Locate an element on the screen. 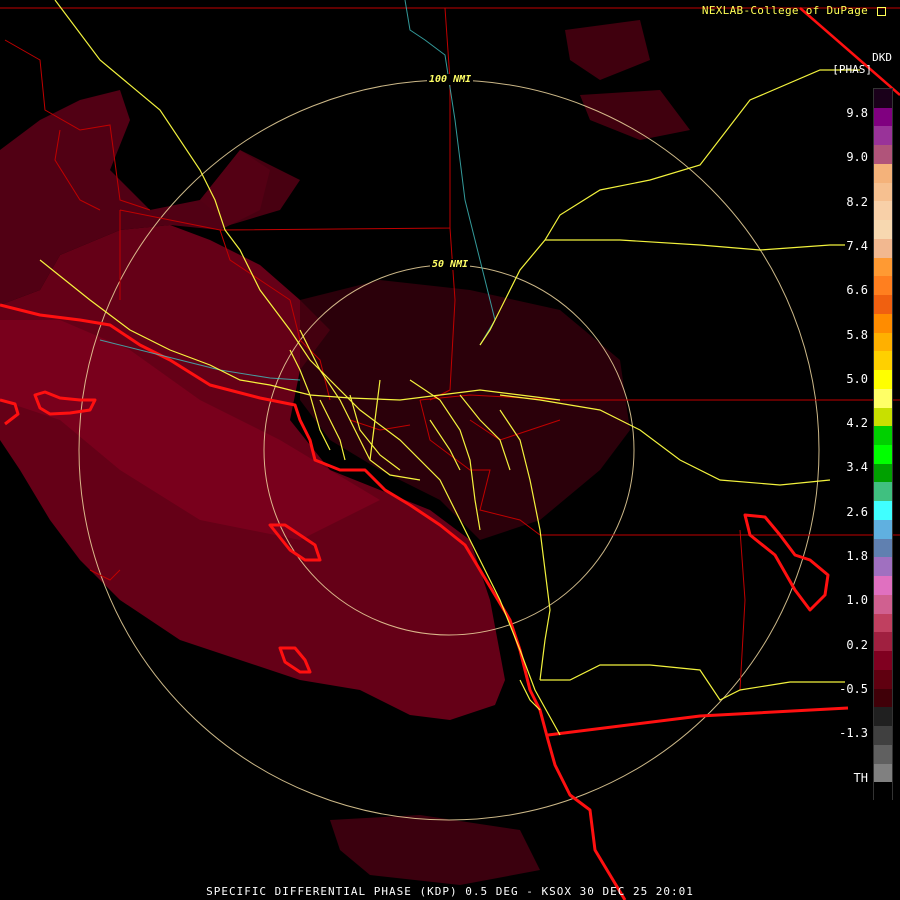  credit-text: NEXLAB-College of DuPage is located at coordinates (785, 10).